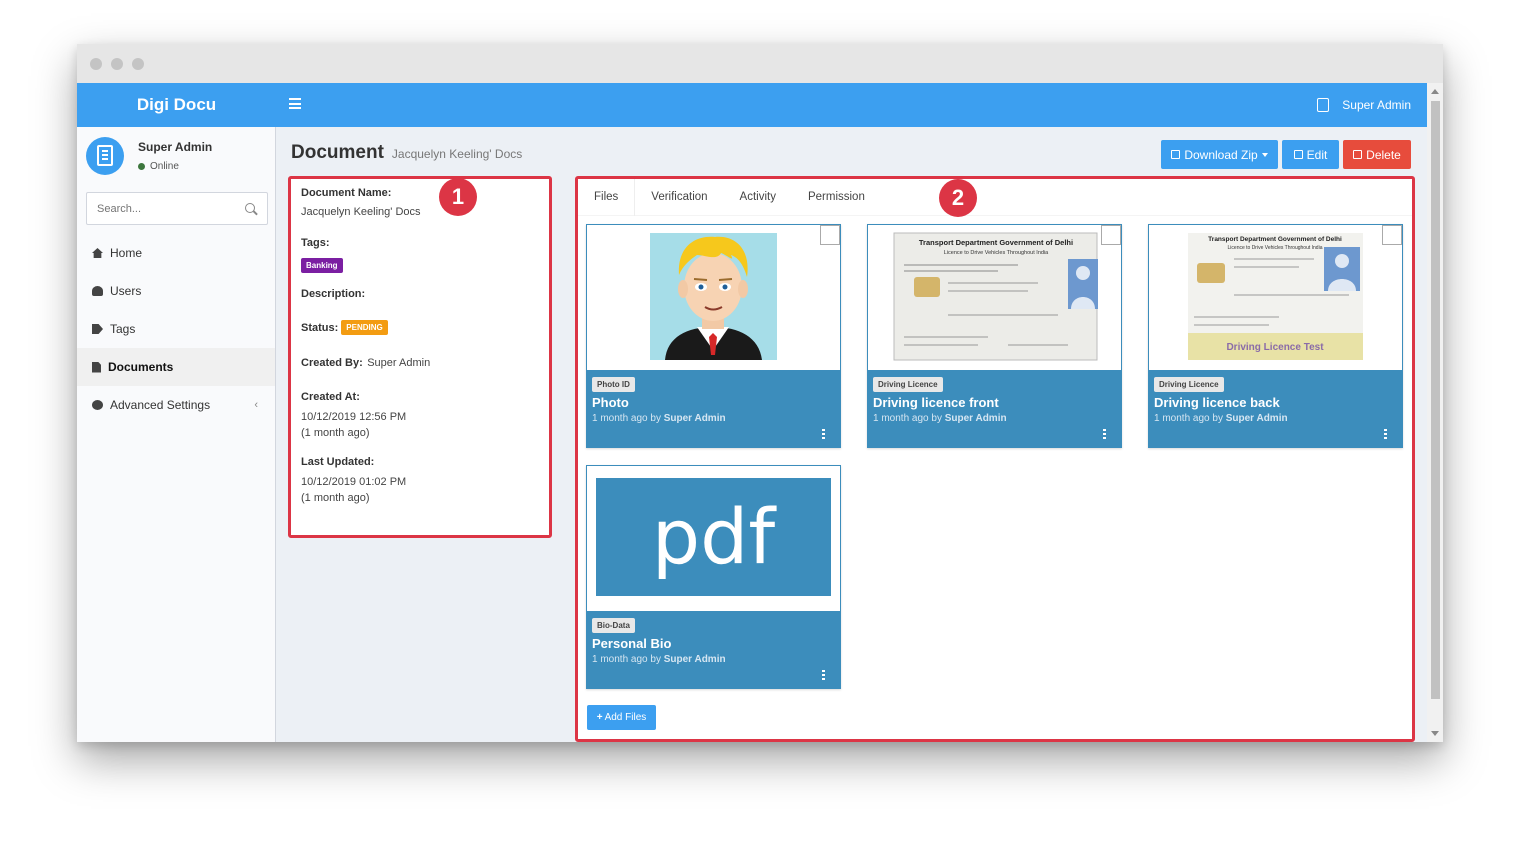 The width and height of the screenshot is (1519, 850). I want to click on tag-badge: Banking, so click(322, 265).